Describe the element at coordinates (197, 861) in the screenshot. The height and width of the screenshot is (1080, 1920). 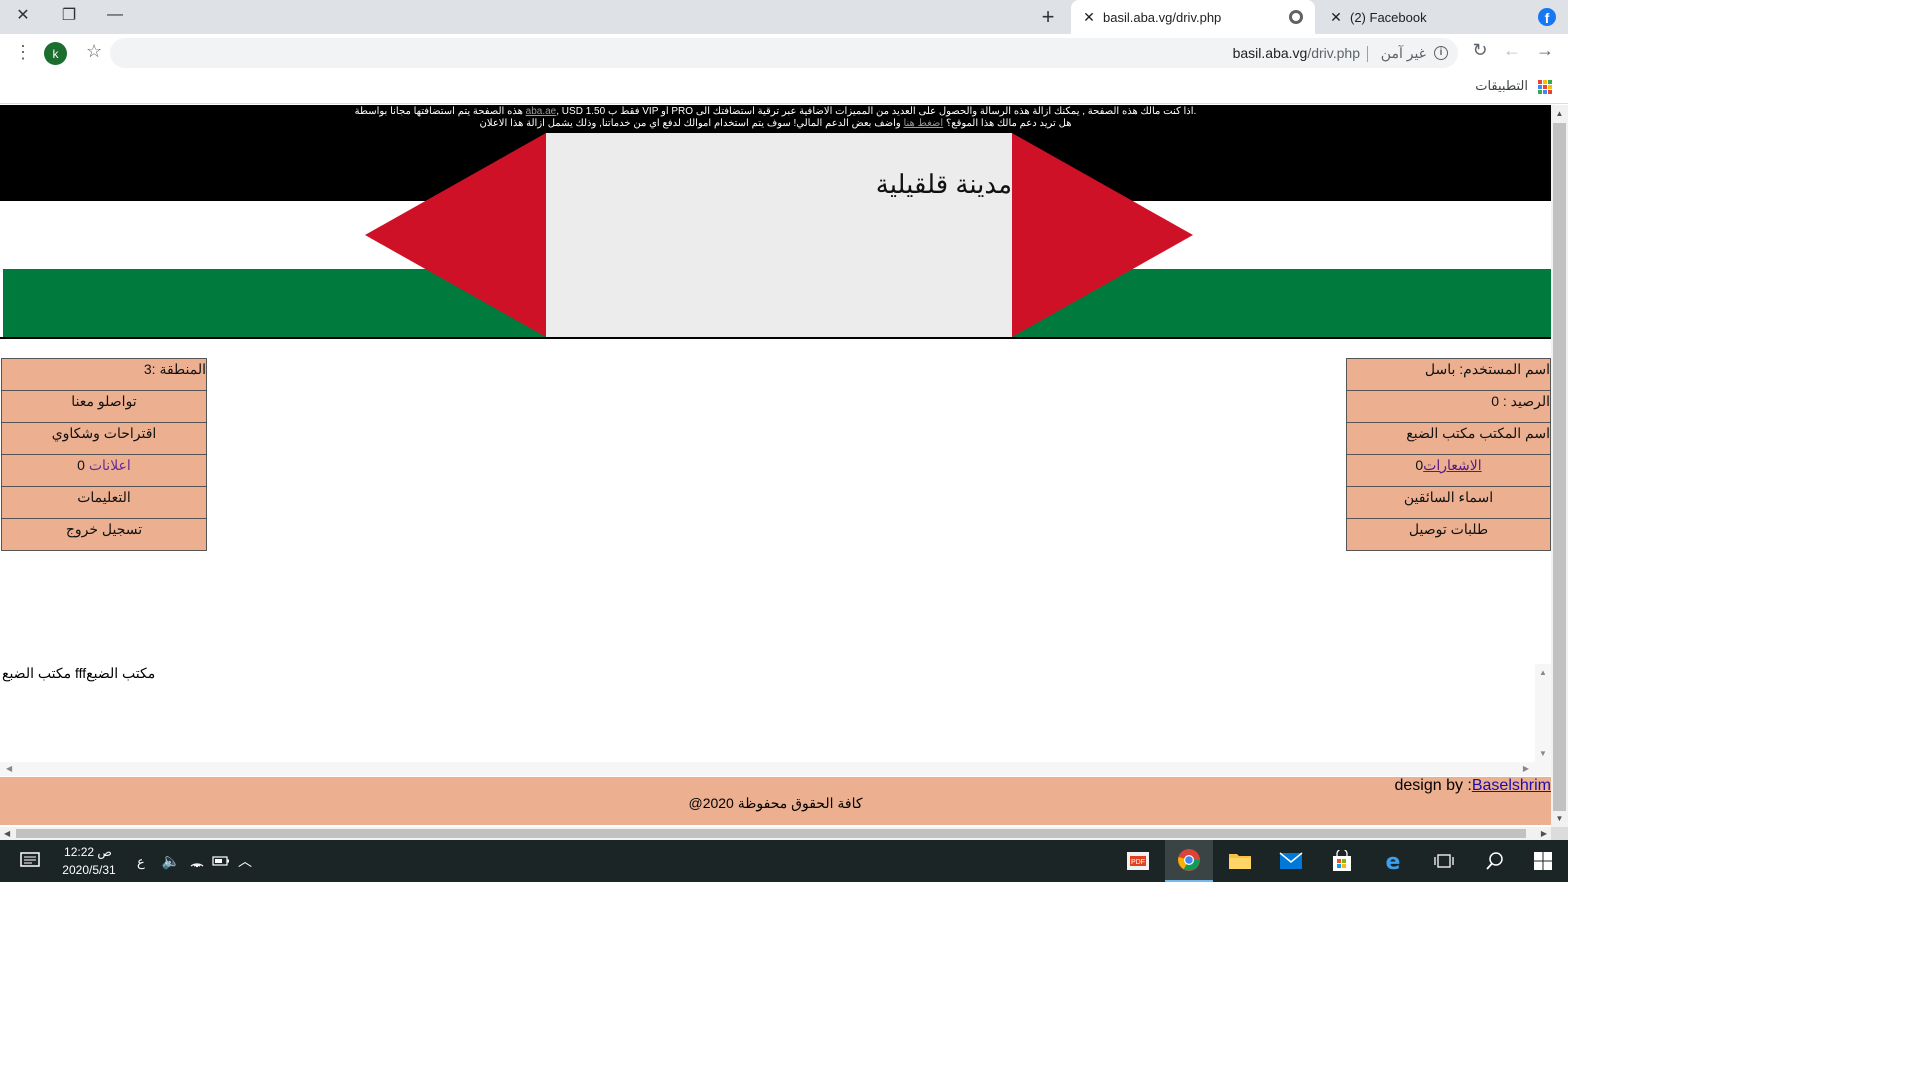
I see `network-icon` at that location.